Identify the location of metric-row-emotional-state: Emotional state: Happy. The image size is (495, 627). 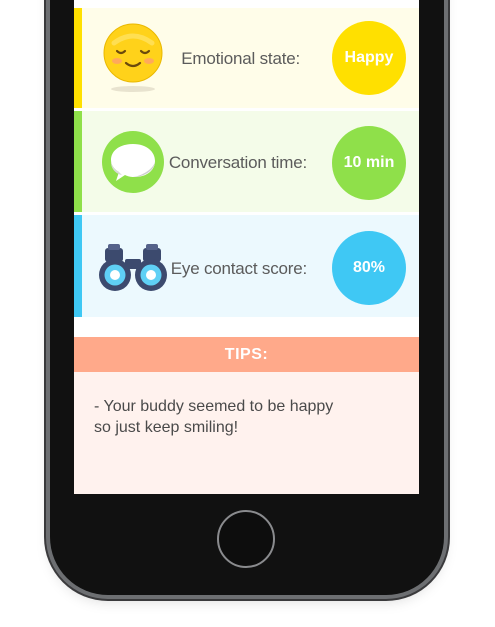
(246, 58).